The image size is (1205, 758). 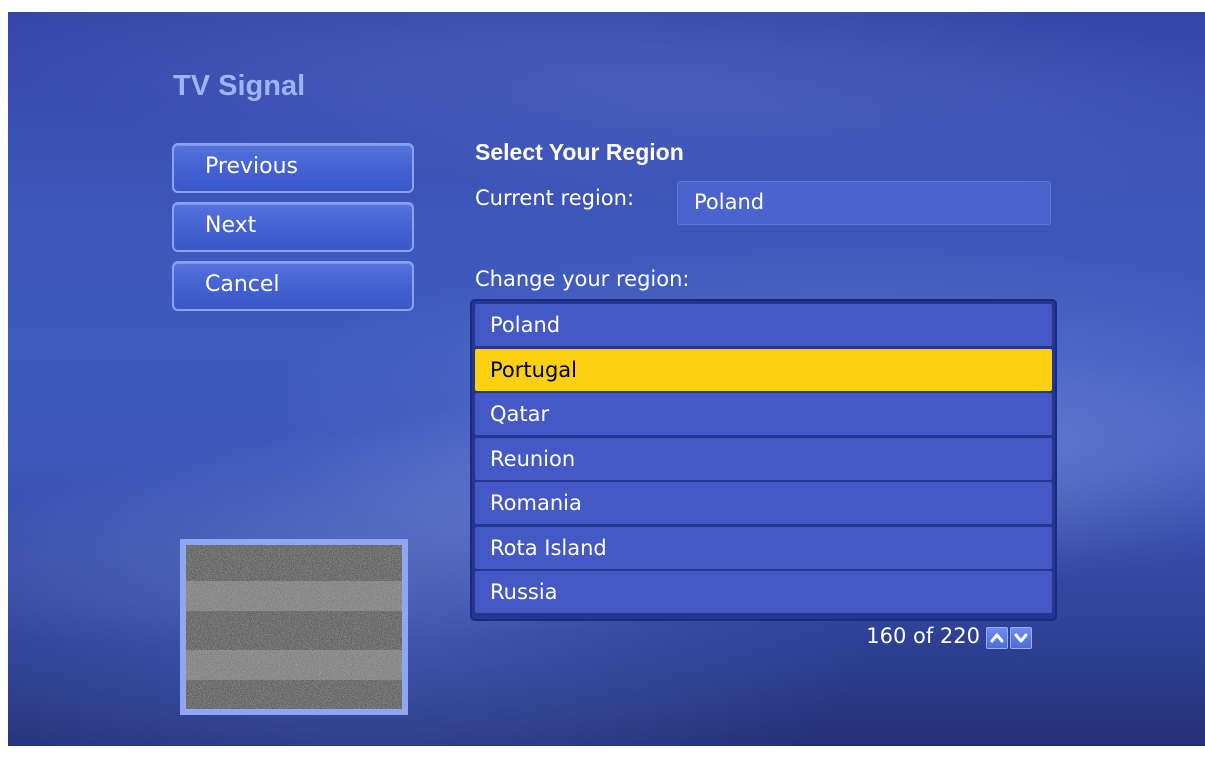 What do you see at coordinates (864, 203) in the screenshot?
I see `current-region-value: Poland` at bounding box center [864, 203].